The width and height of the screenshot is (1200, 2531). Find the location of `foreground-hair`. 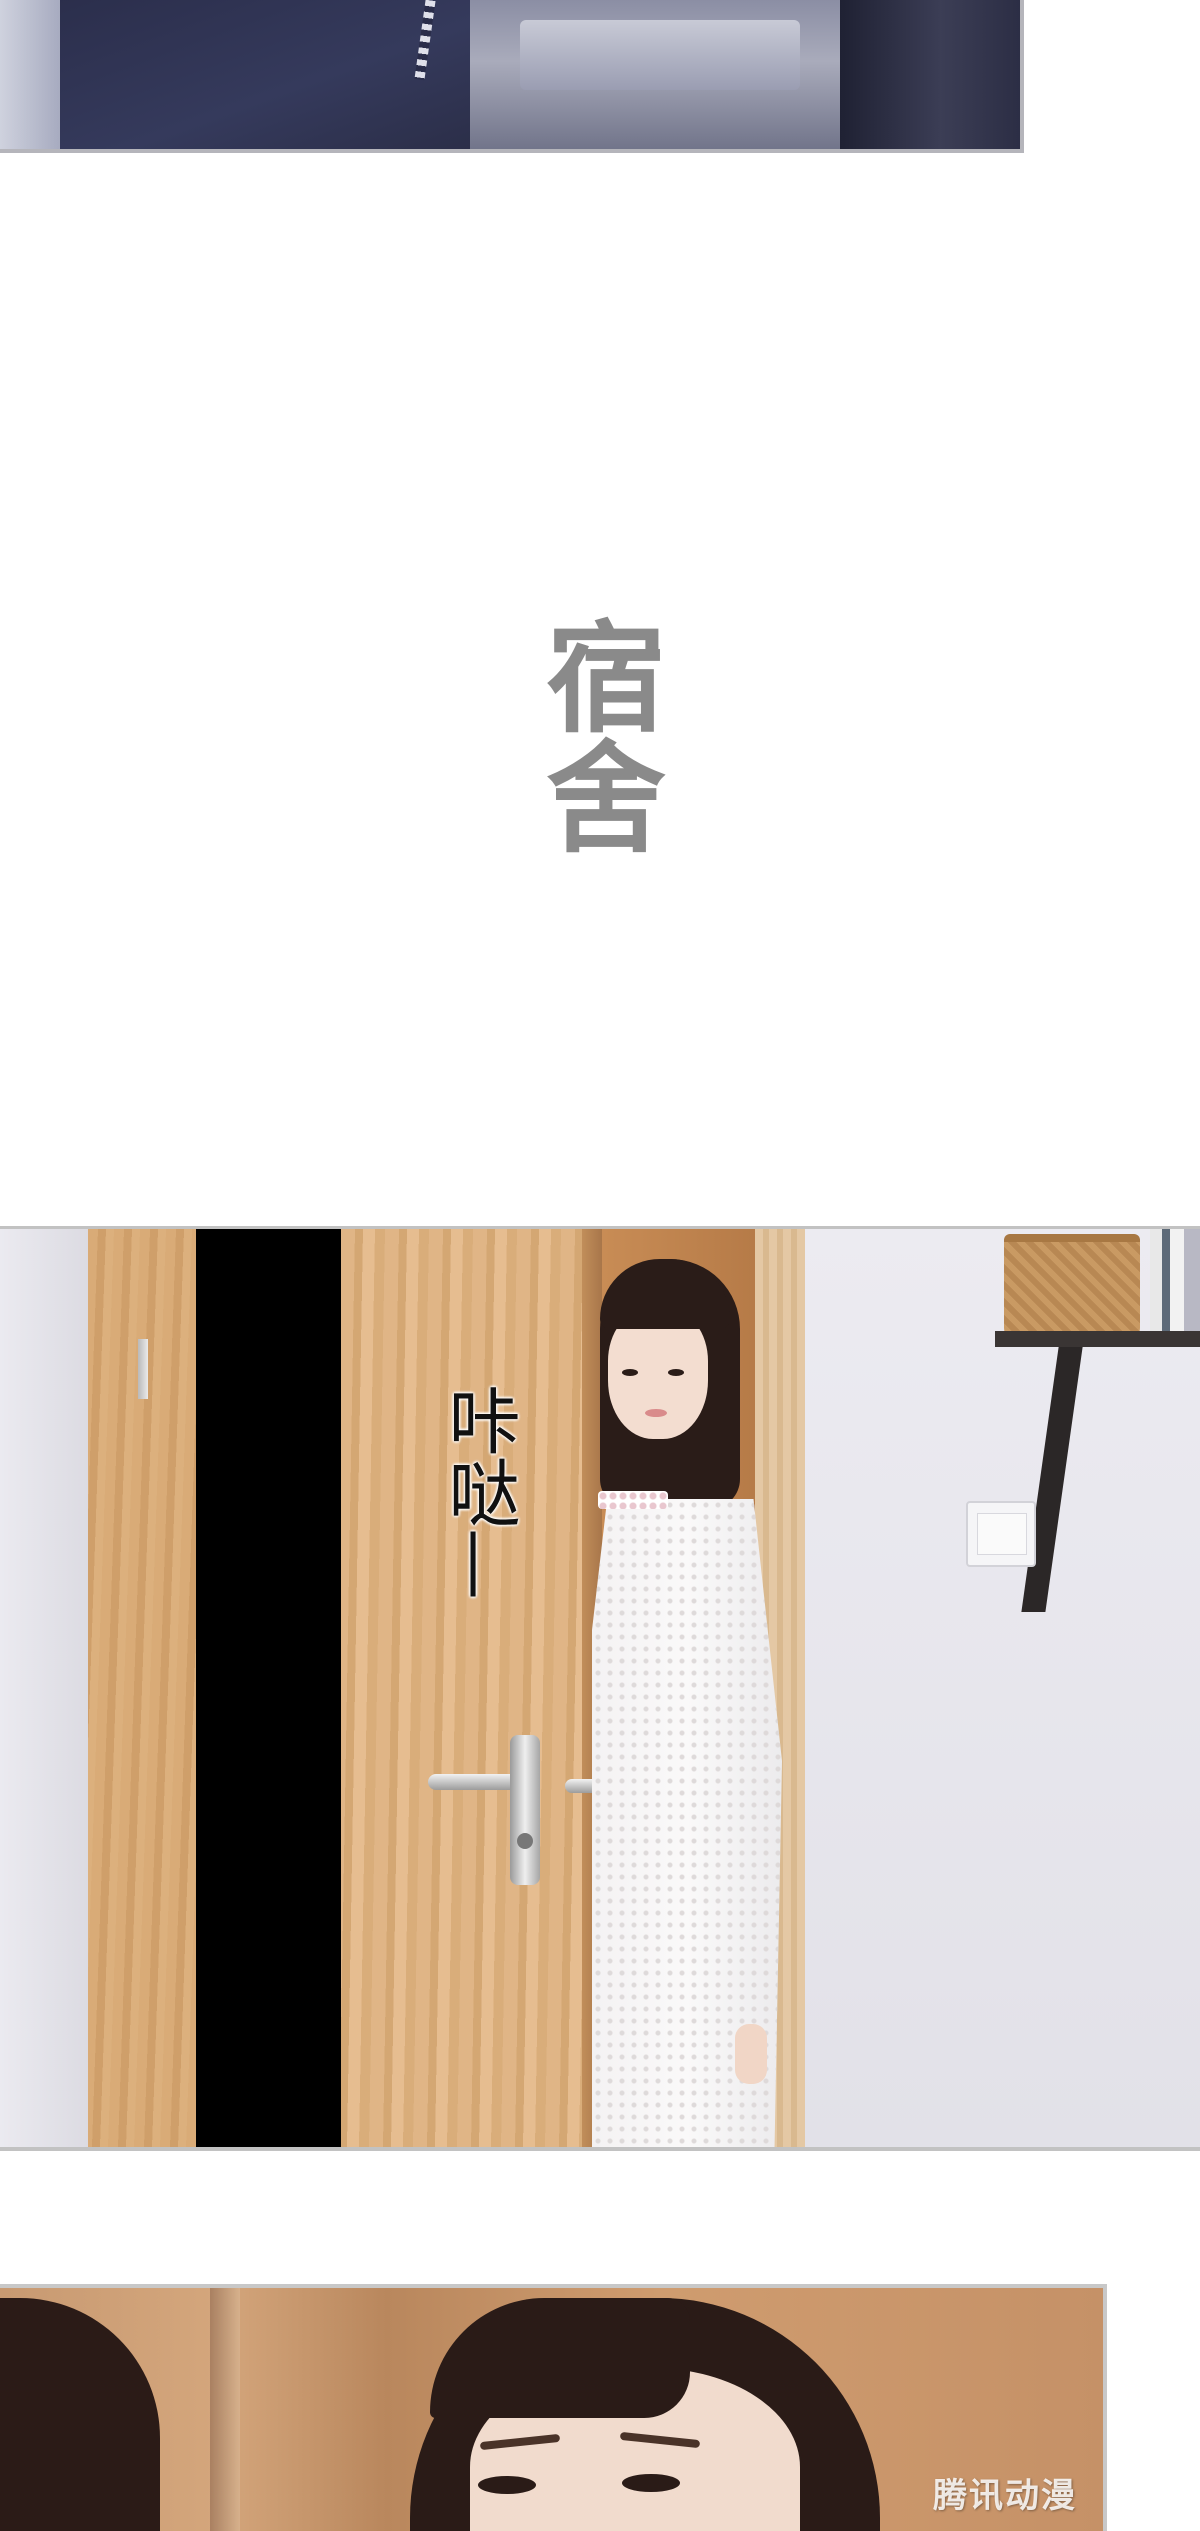

foreground-hair is located at coordinates (80, 2414).